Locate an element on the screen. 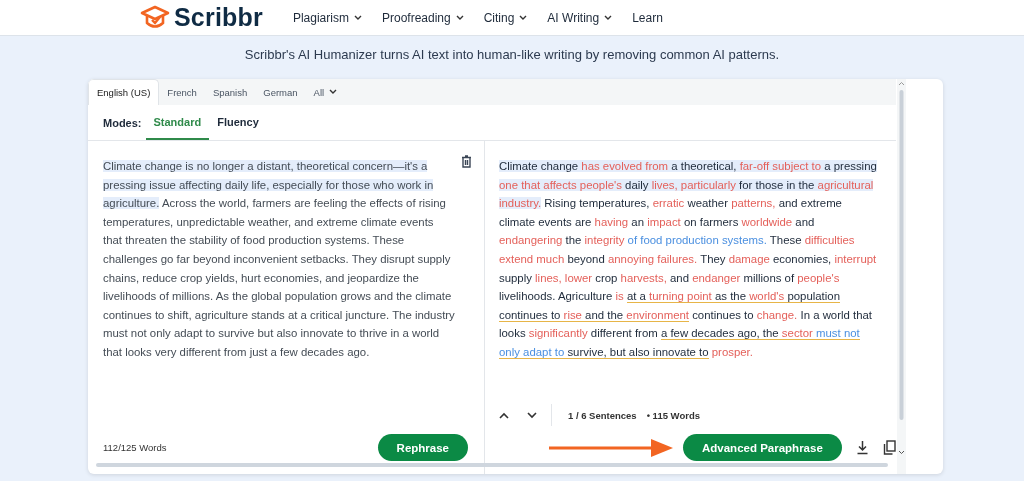 This screenshot has width=1024, height=481. trash-icon is located at coordinates (466, 161).